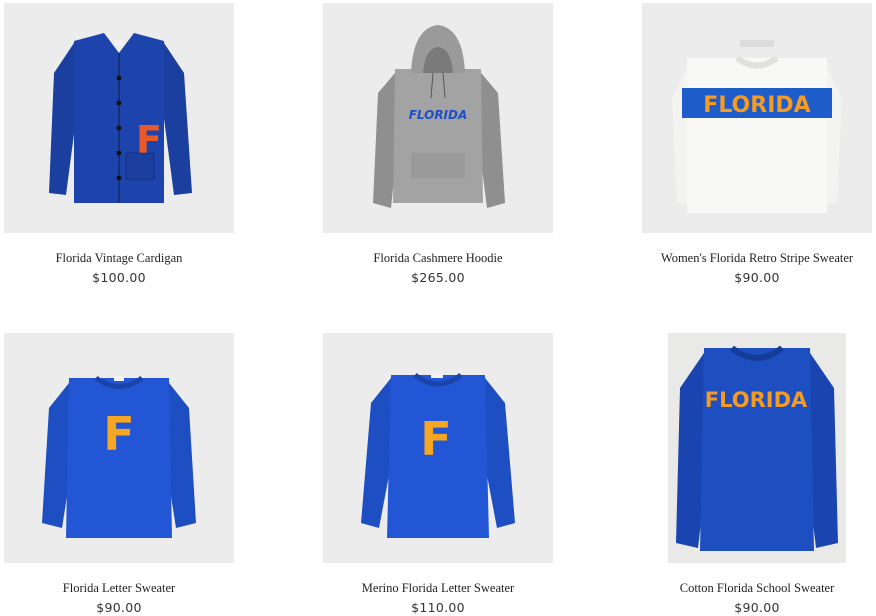  Describe the element at coordinates (438, 258) in the screenshot. I see `product-name: Florida Cashmere Hoodie` at that location.